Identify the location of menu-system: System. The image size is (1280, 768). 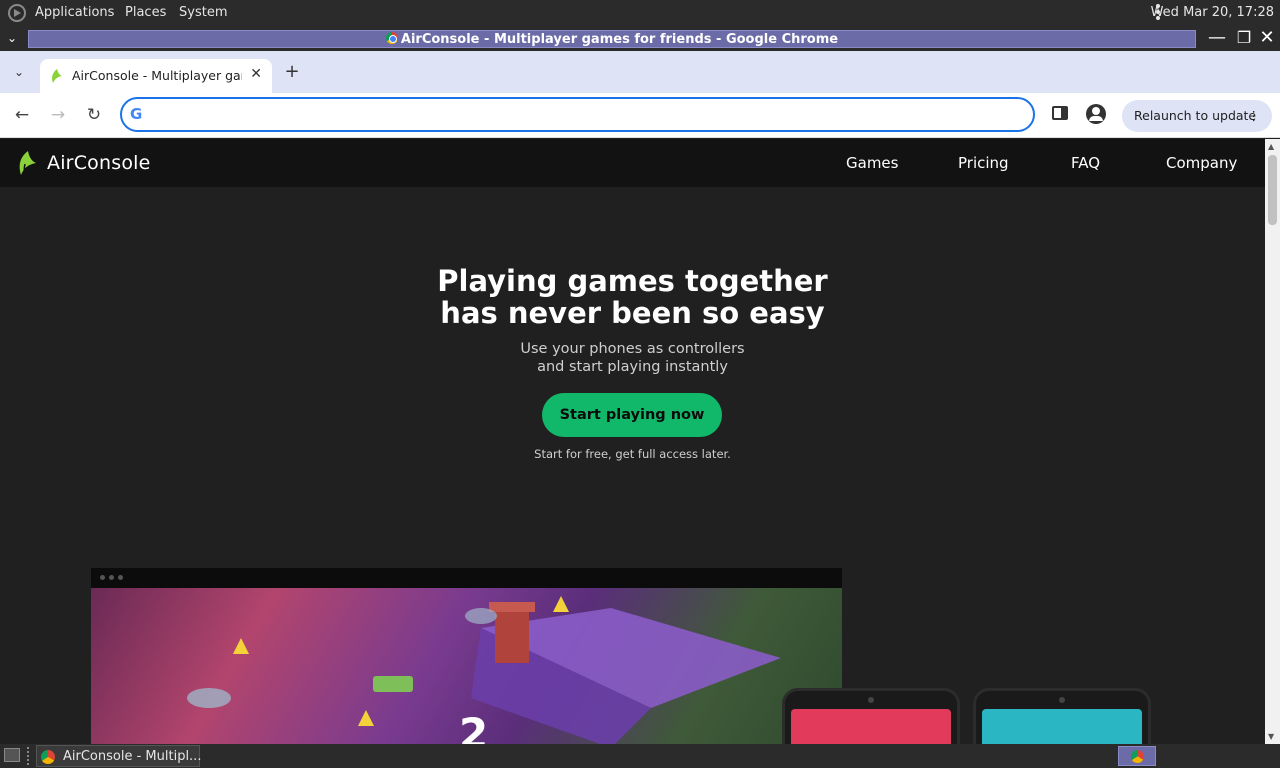
(203, 12).